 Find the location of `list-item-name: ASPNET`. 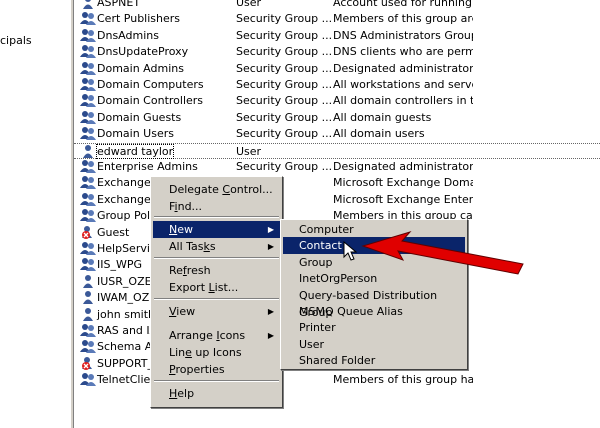

list-item-name: ASPNET is located at coordinates (119, 4).